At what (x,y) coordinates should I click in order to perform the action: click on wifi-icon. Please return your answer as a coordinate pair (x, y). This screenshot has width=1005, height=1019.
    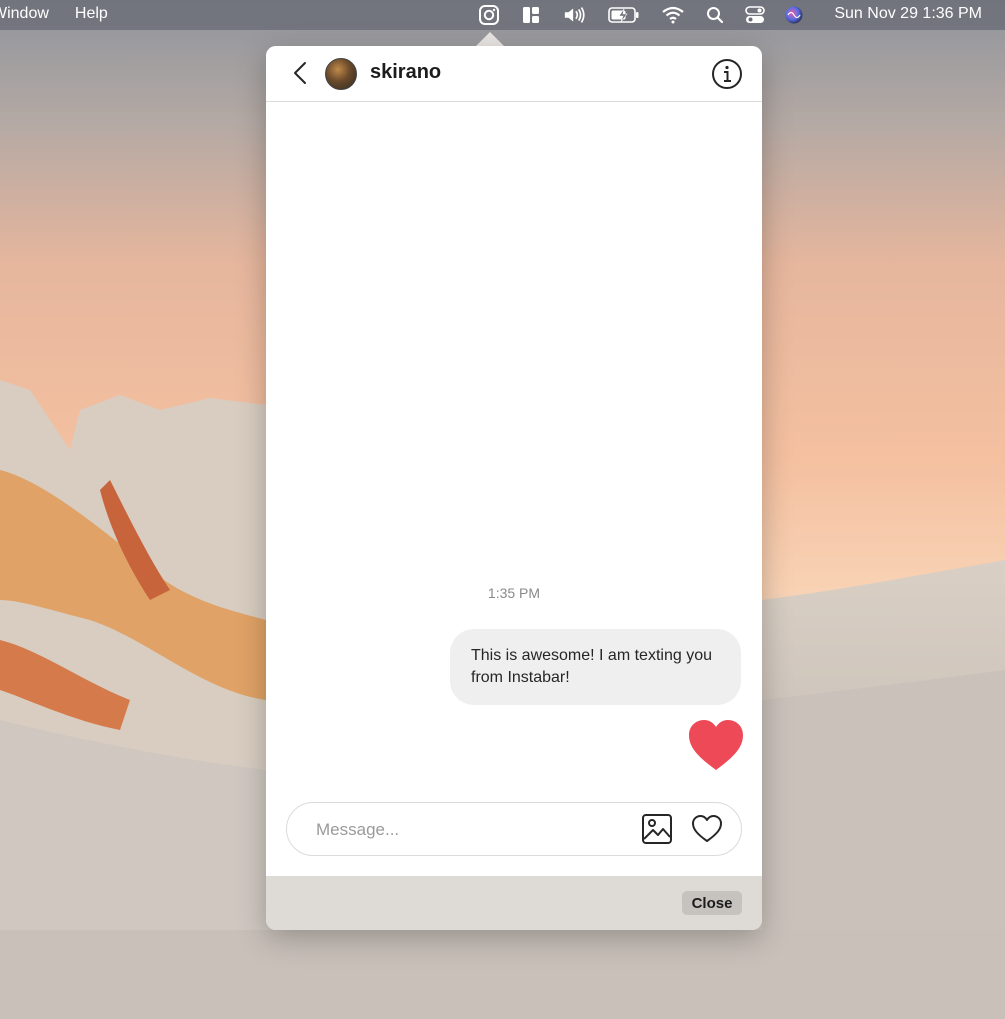
    Looking at the image, I should click on (673, 15).